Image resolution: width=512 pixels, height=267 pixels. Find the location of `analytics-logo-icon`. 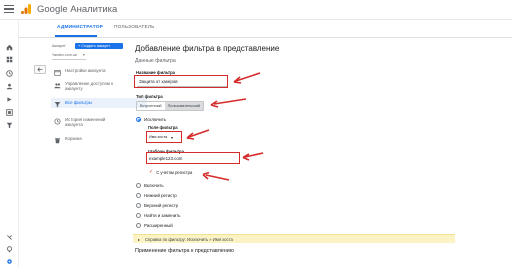

analytics-logo-icon is located at coordinates (26, 9).